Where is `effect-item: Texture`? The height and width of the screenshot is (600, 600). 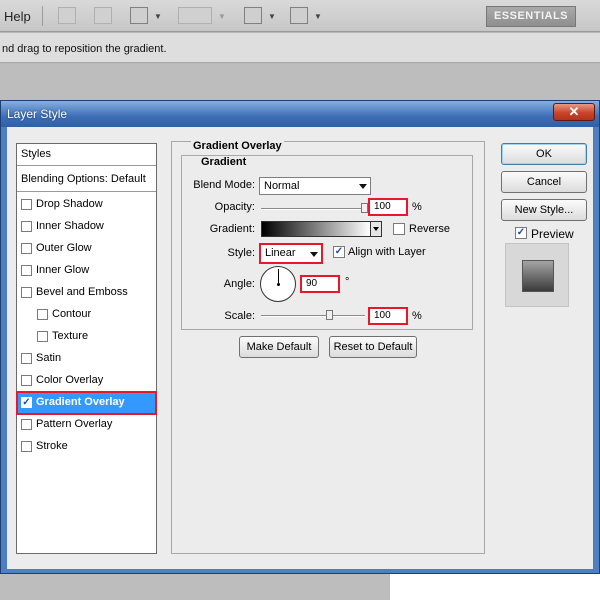
effect-item: Texture is located at coordinates (86, 337).